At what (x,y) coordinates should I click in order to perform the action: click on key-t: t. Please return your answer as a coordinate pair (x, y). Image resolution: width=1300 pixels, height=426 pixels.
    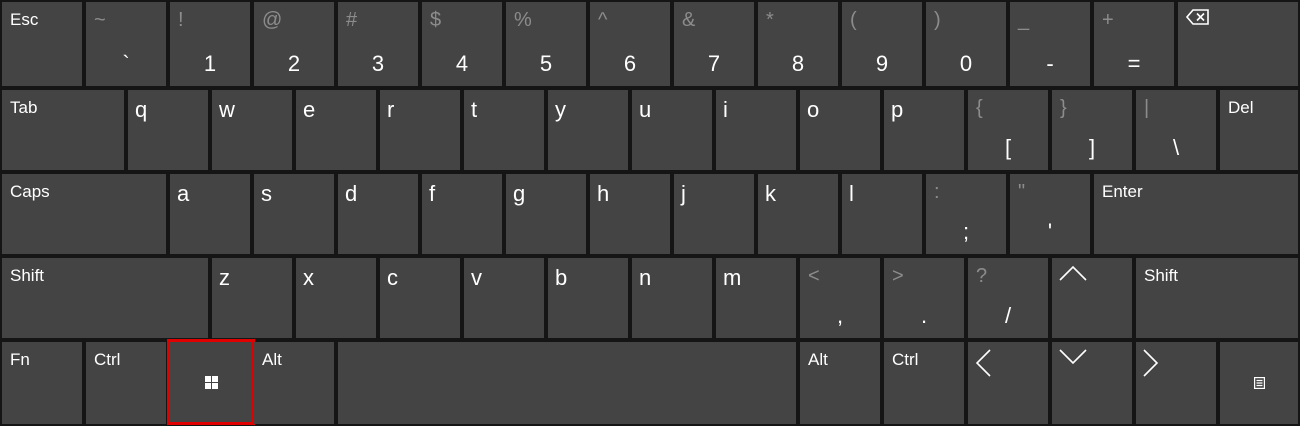
    Looking at the image, I should click on (504, 130).